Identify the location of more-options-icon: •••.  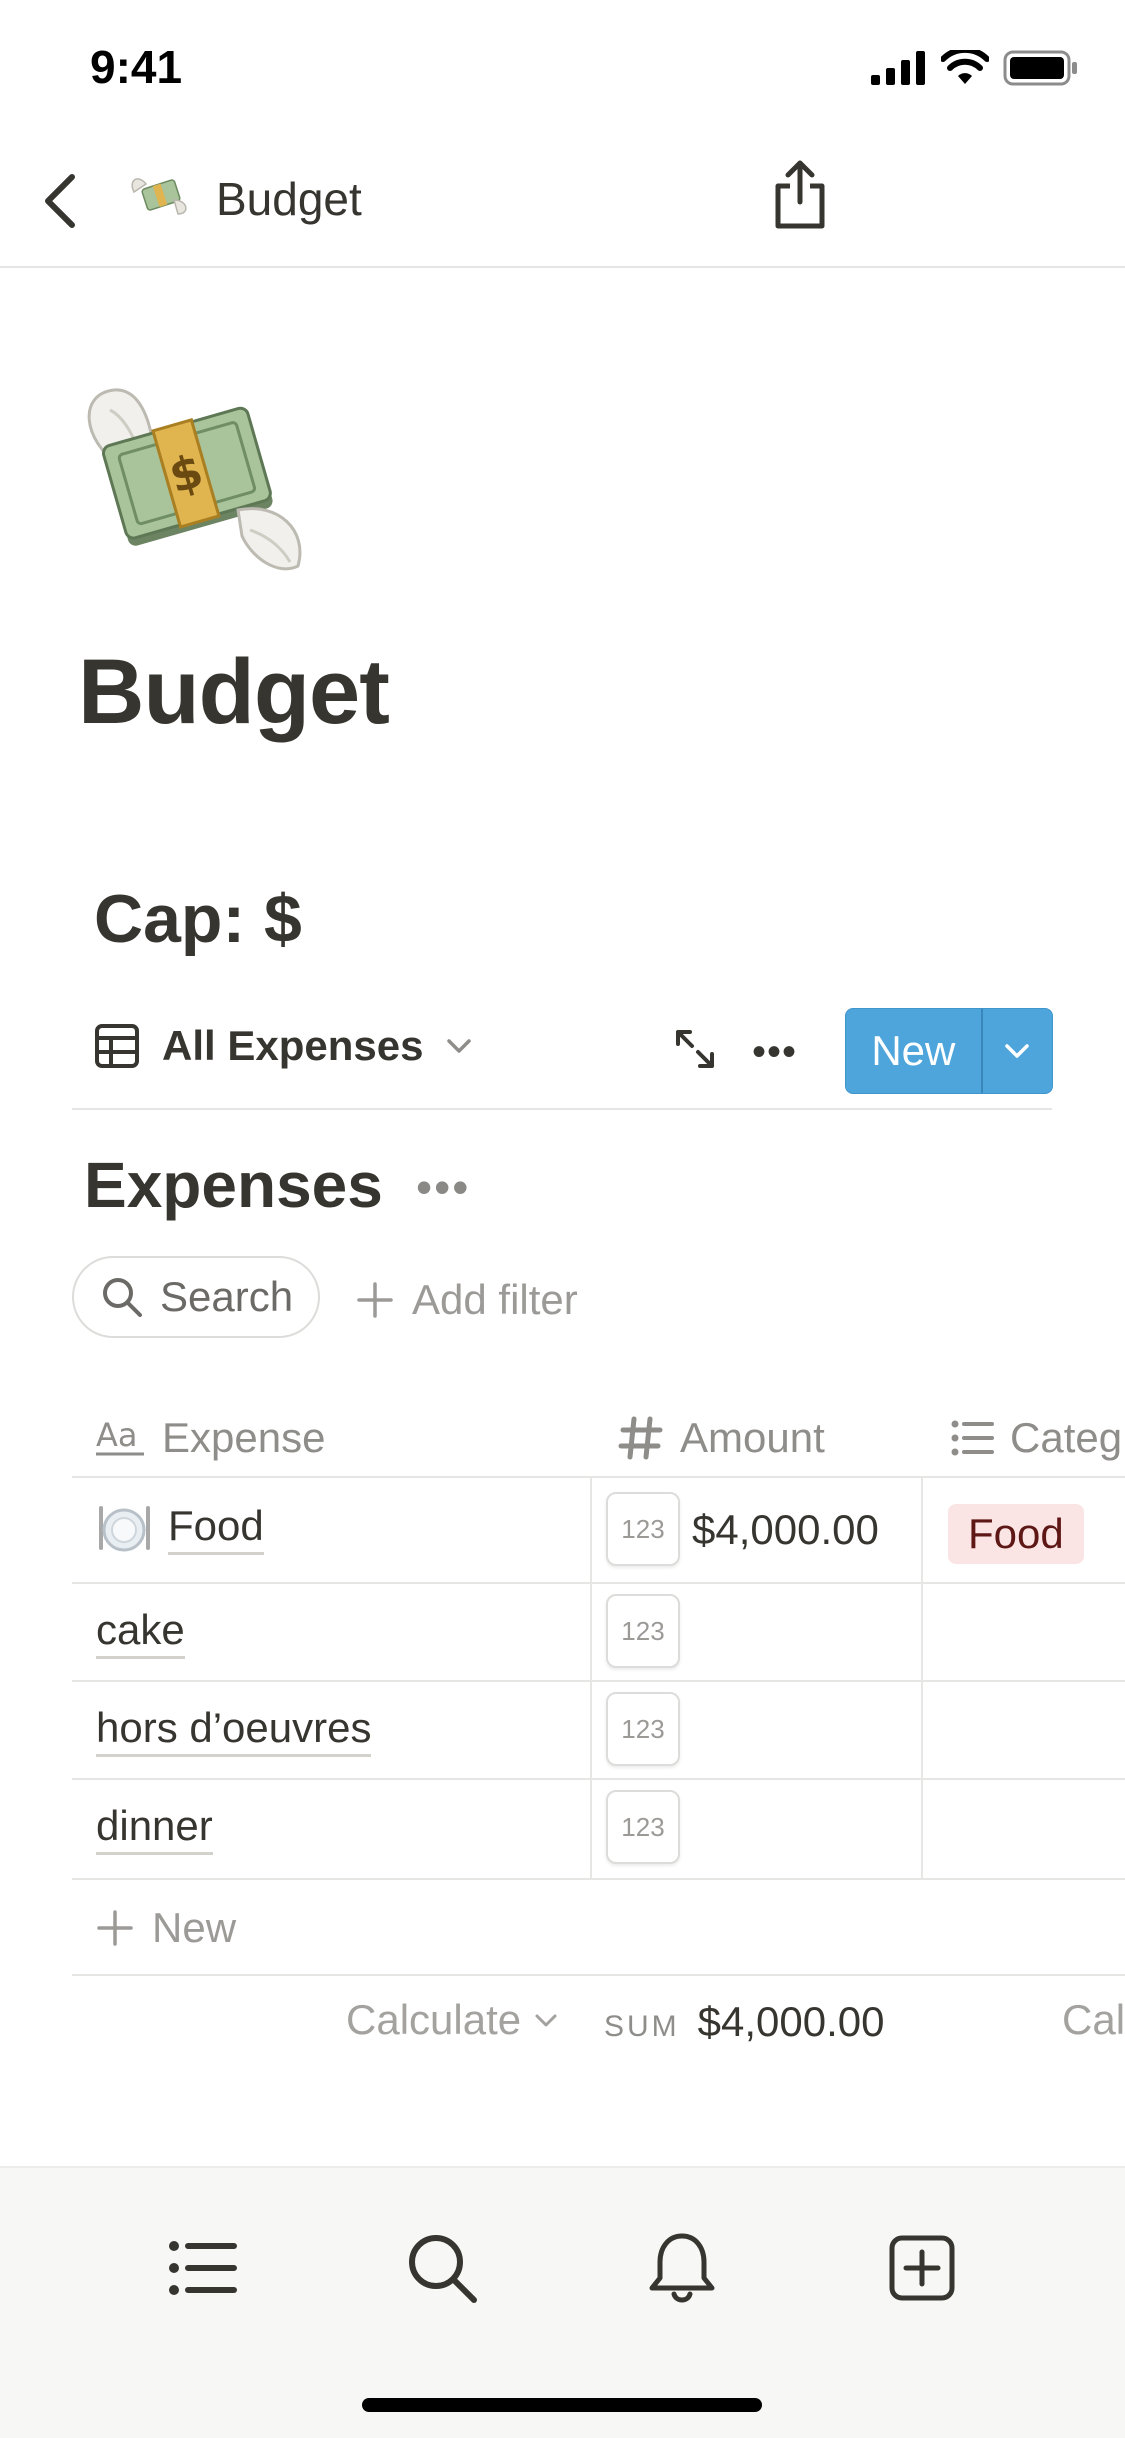
(774, 1052).